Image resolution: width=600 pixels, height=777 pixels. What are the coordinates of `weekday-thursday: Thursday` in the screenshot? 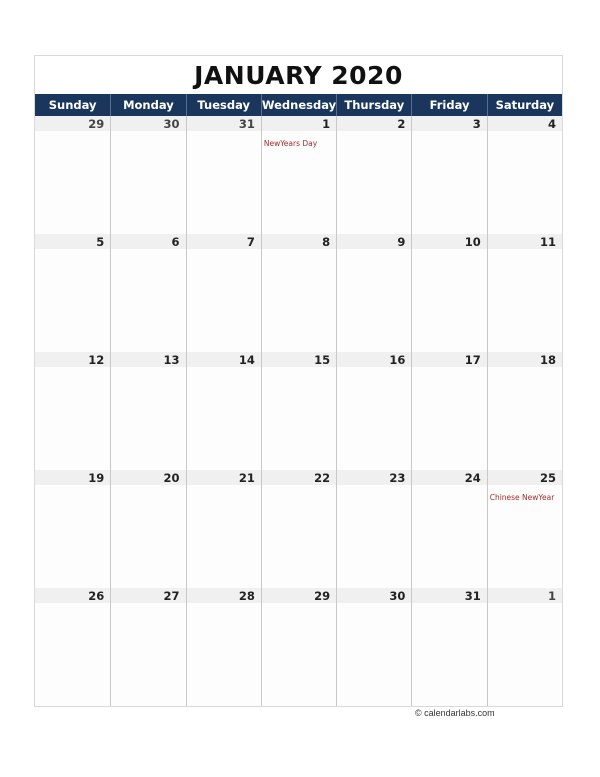 It's located at (373, 105).